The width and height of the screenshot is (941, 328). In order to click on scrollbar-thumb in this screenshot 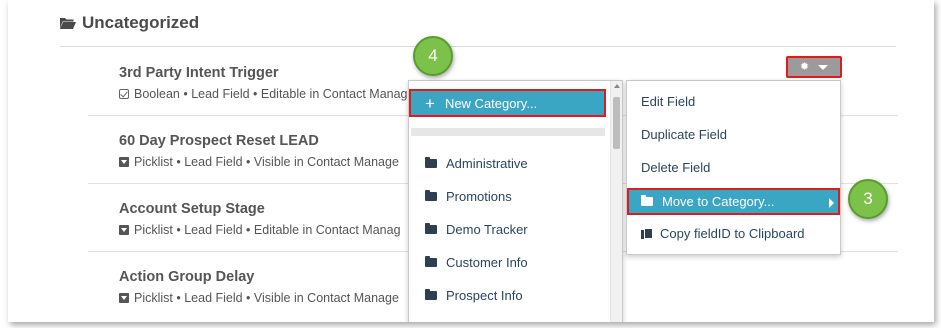, I will do `click(616, 123)`.